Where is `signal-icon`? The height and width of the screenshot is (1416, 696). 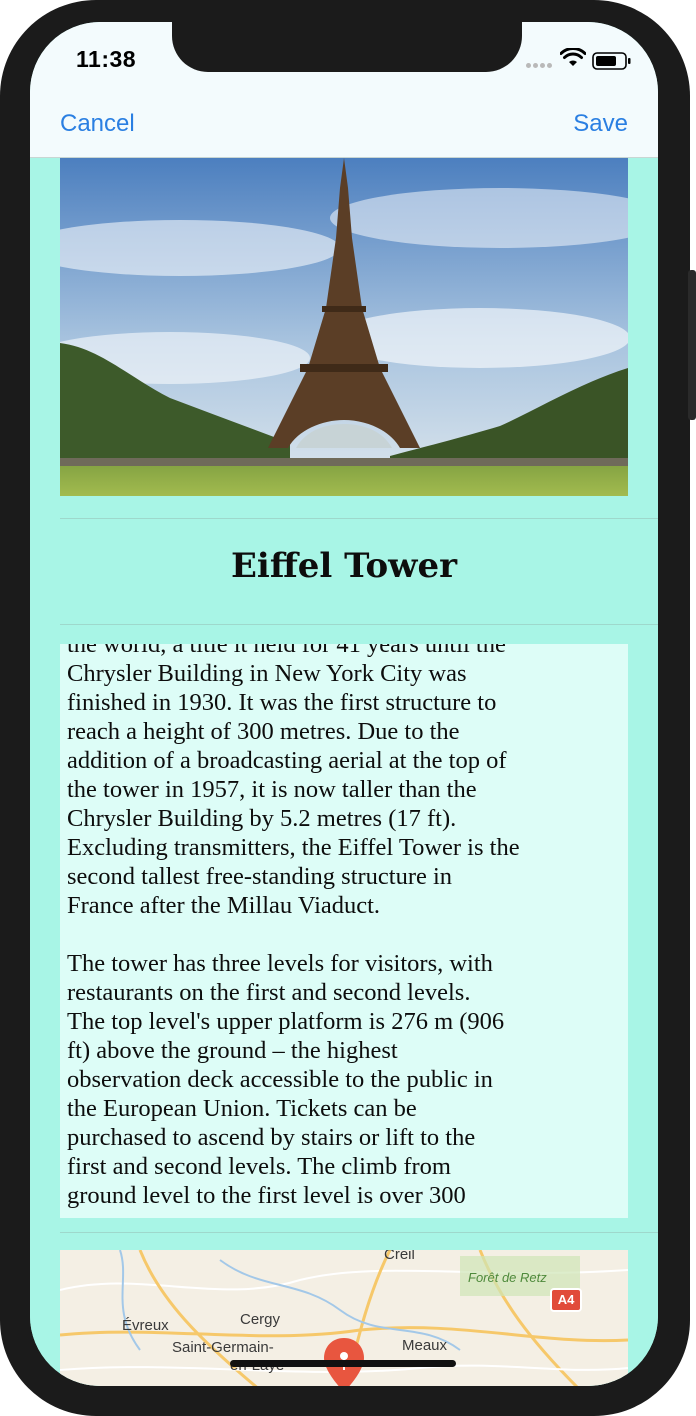
signal-icon is located at coordinates (542, 61).